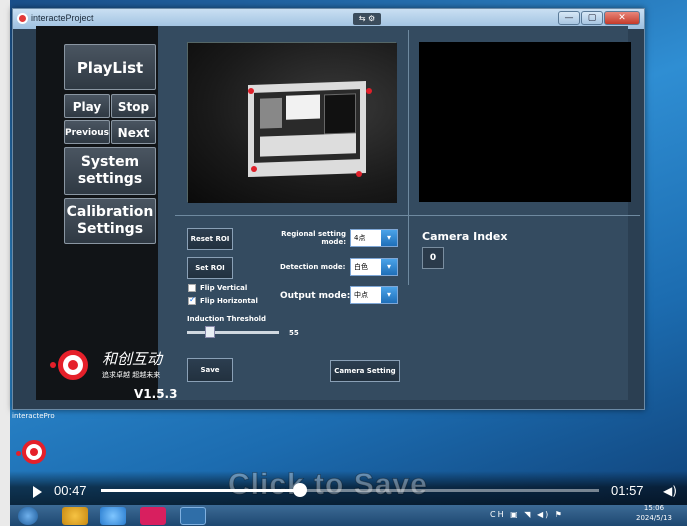 This screenshot has width=687, height=526. I want to click on desktop-icon-label: interactePro, so click(33, 416).